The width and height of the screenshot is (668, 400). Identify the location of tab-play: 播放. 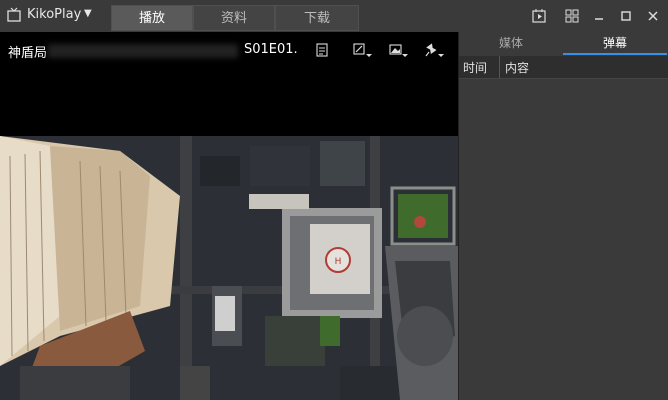
(152, 18).